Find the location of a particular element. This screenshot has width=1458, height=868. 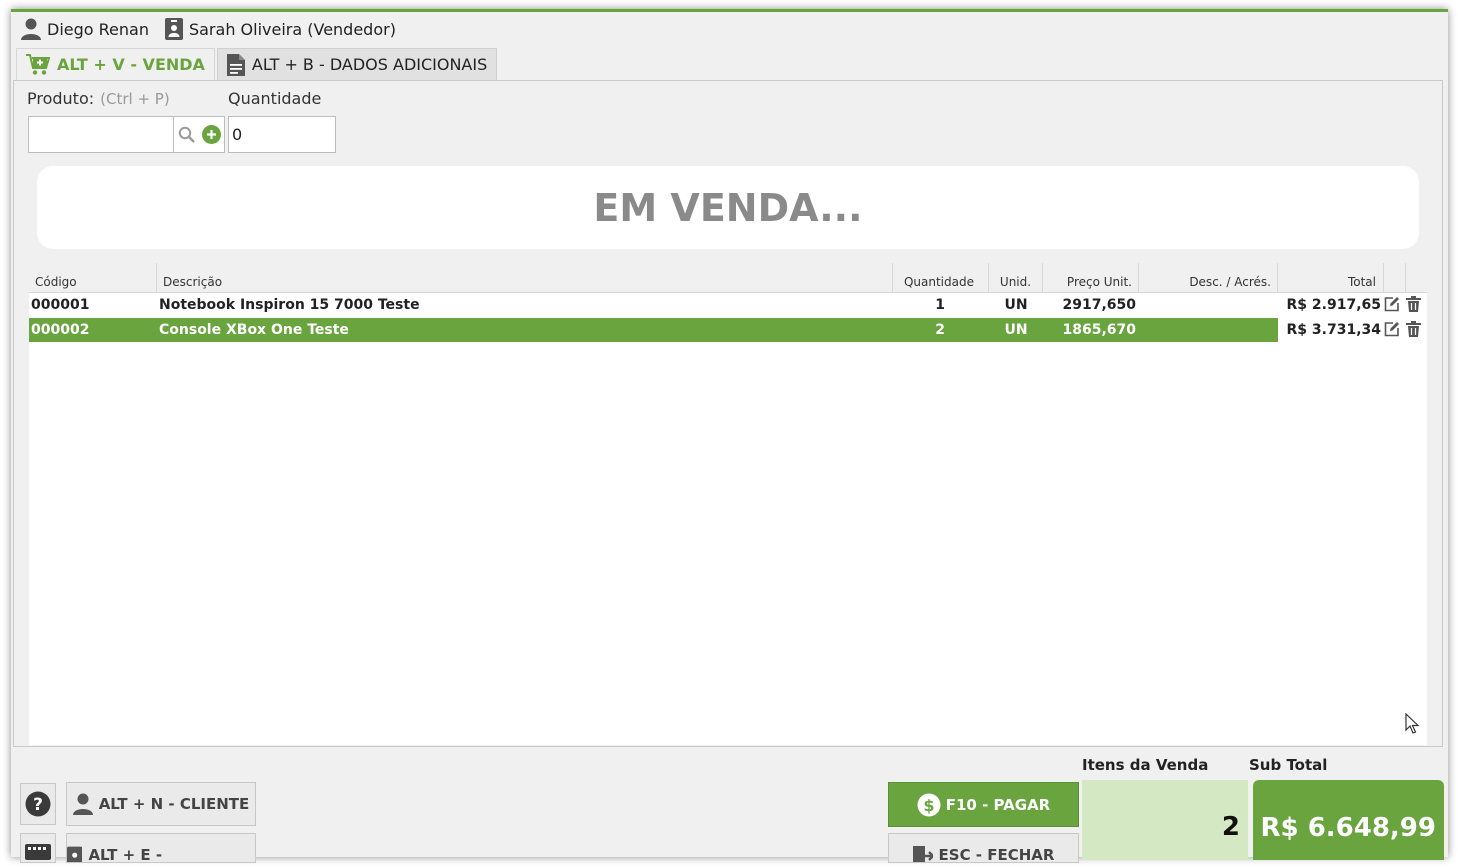

cell-total: R$ 2.917,65 is located at coordinates (1333, 305).